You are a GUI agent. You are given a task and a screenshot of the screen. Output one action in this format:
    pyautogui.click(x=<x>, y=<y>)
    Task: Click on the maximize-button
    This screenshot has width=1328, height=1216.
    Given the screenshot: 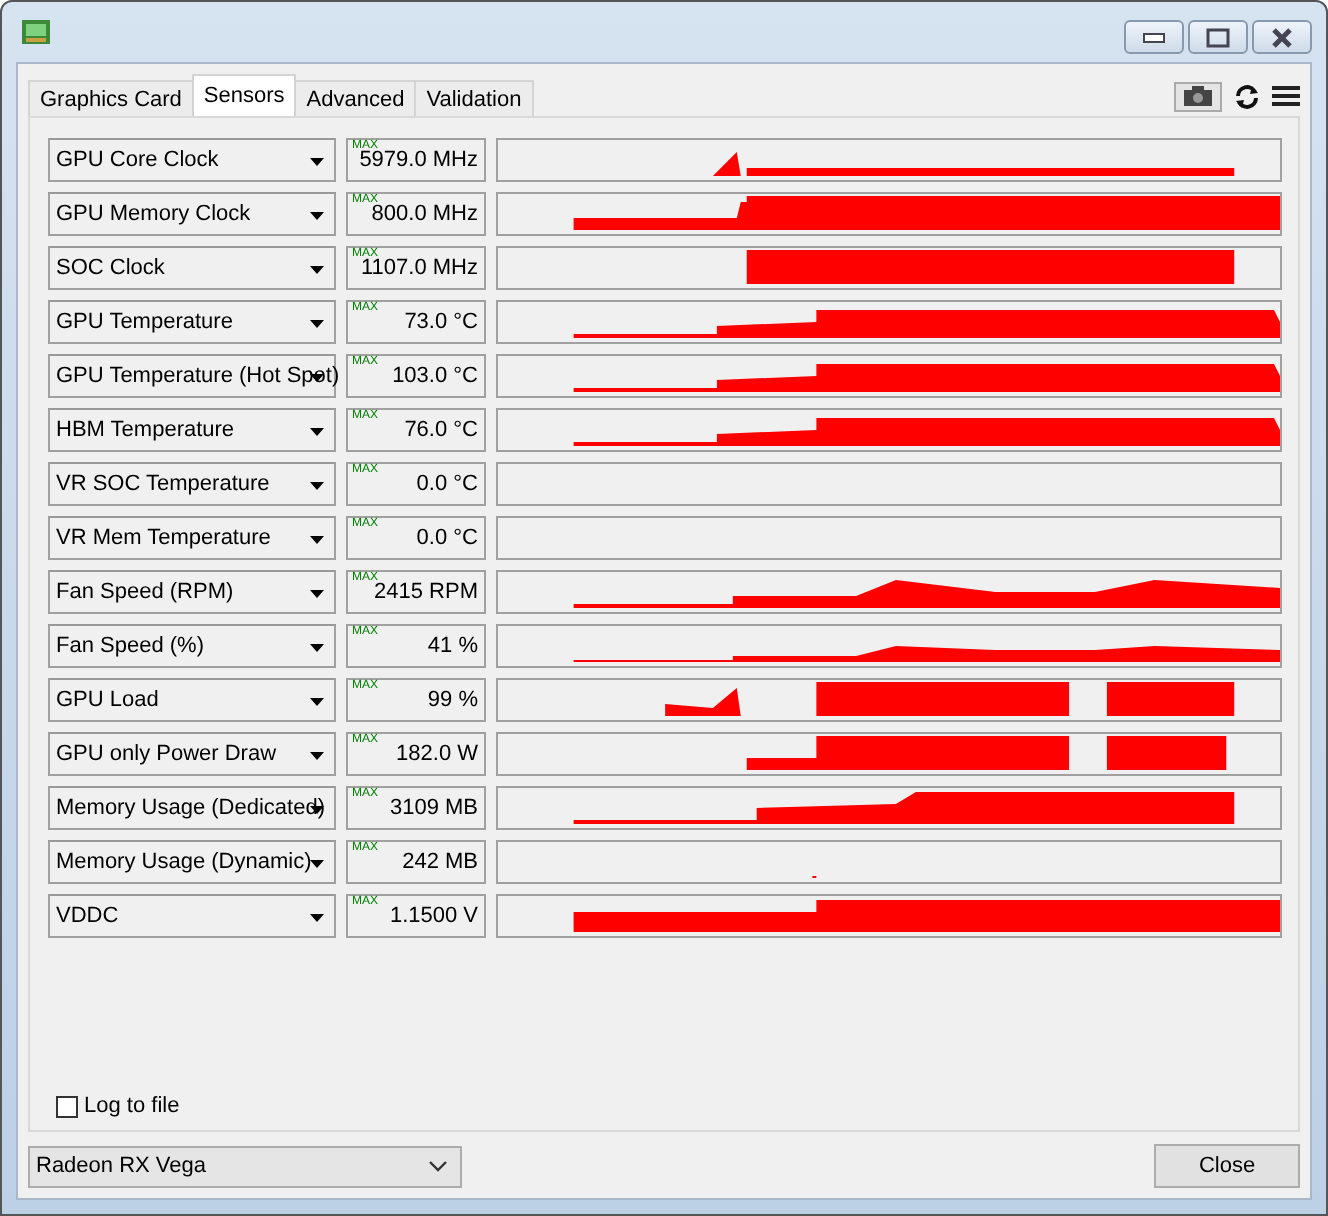 What is the action you would take?
    pyautogui.click(x=1218, y=37)
    